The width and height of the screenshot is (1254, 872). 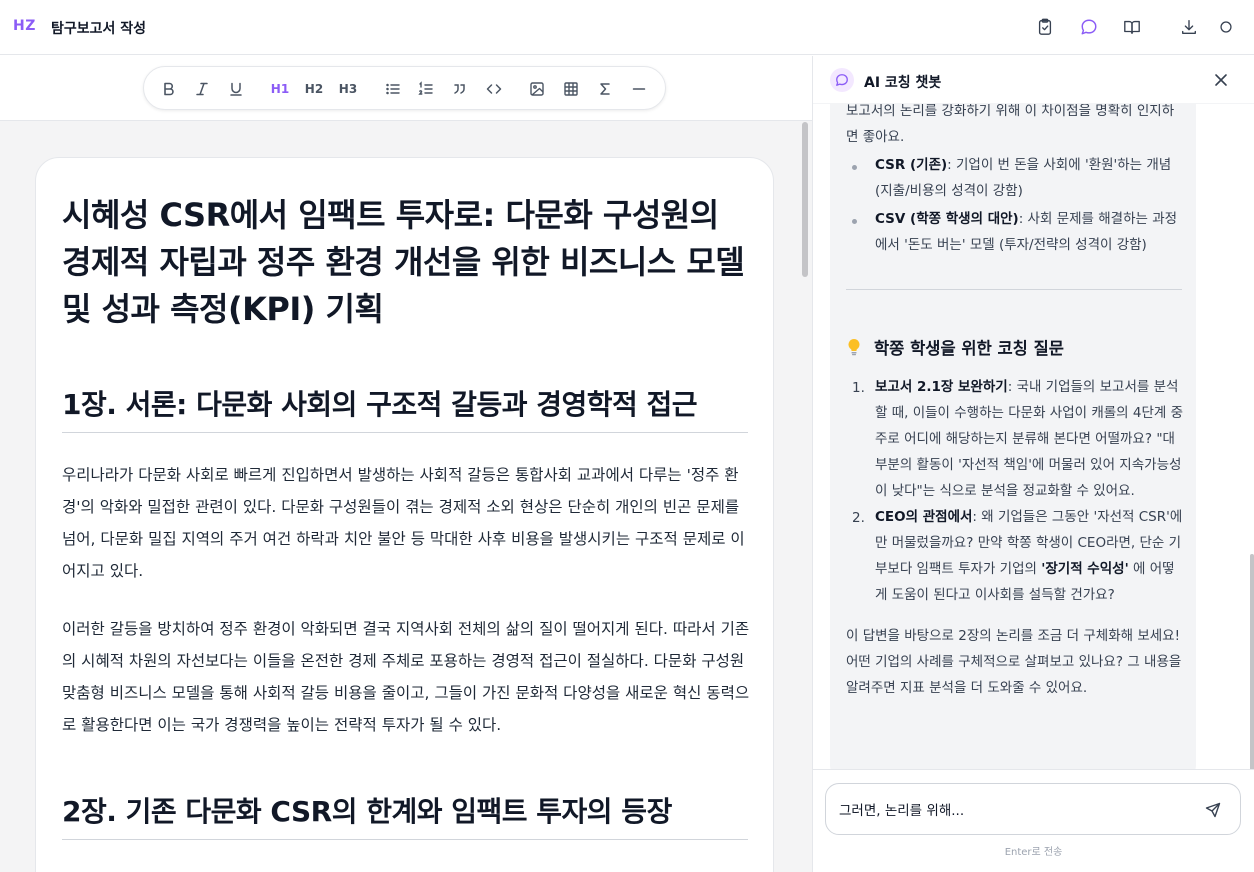 I want to click on heading2-button: H2, so click(x=314, y=89).